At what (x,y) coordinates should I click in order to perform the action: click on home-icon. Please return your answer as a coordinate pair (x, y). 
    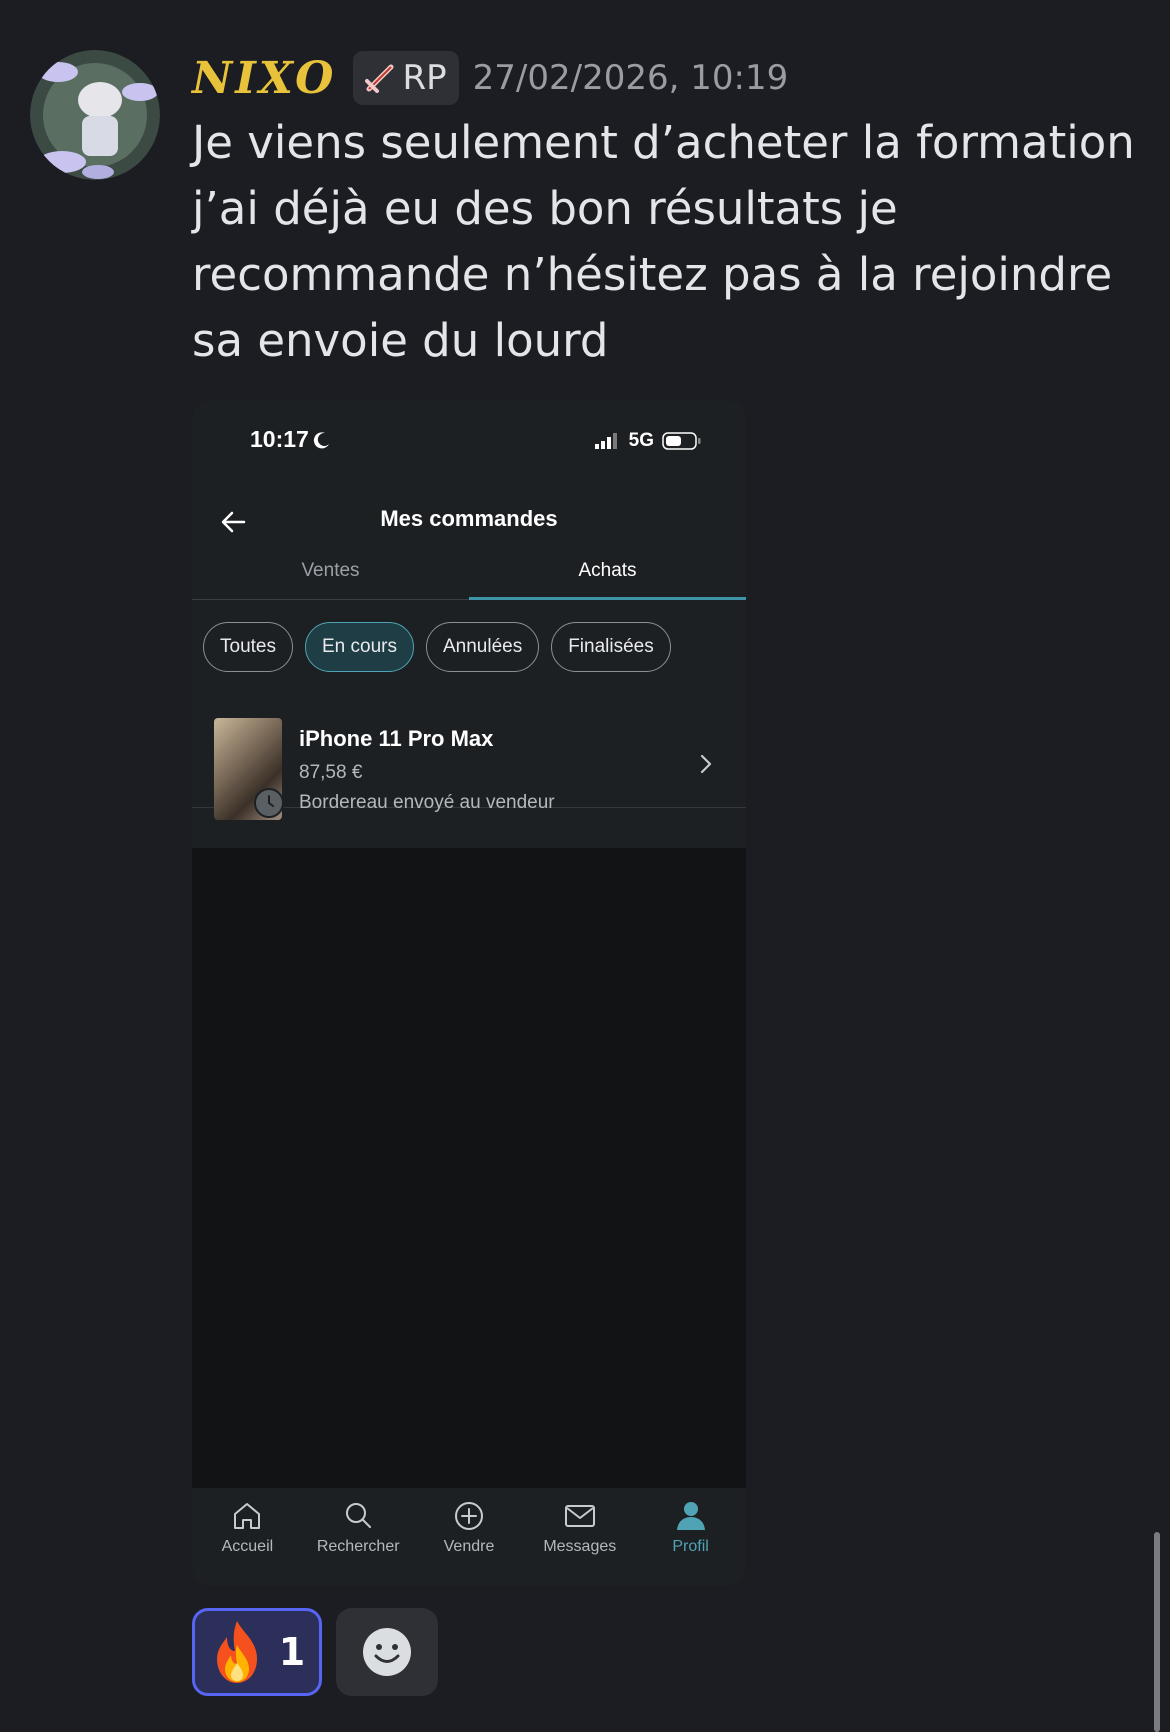
    Looking at the image, I should click on (247, 1516).